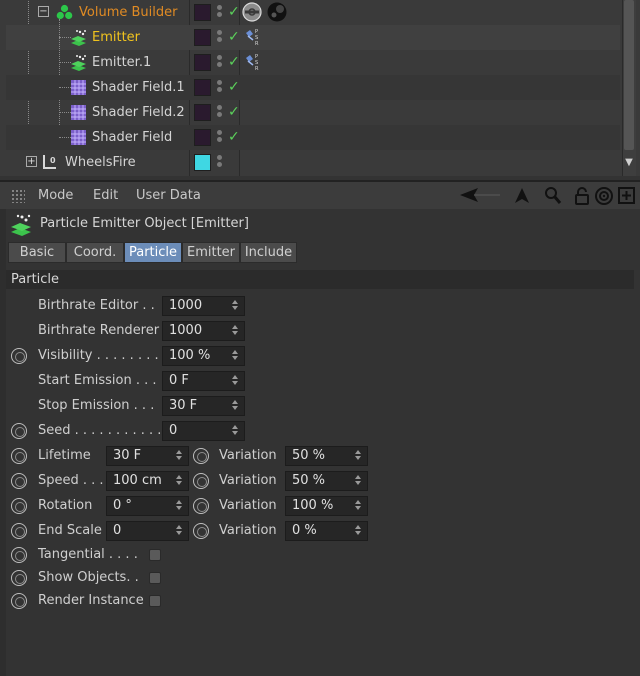 The height and width of the screenshot is (676, 640). What do you see at coordinates (203, 381) in the screenshot?
I see `start-emission-field: 0 F` at bounding box center [203, 381].